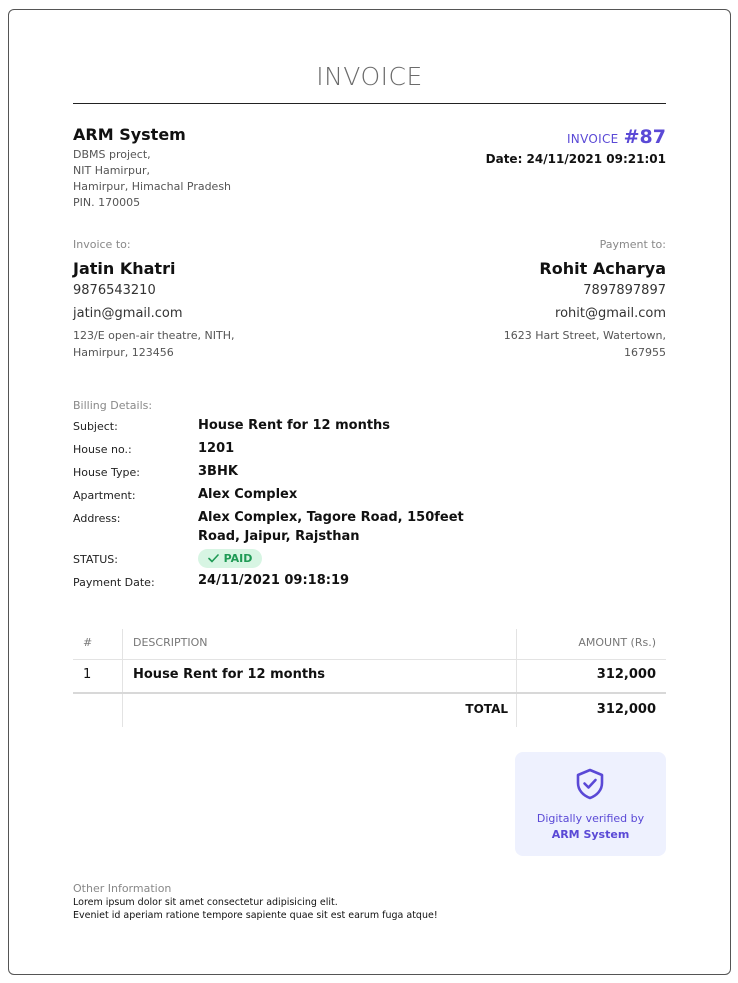 The image size is (738, 983). I want to click on table-header-description: DESCRIPTION, so click(170, 642).